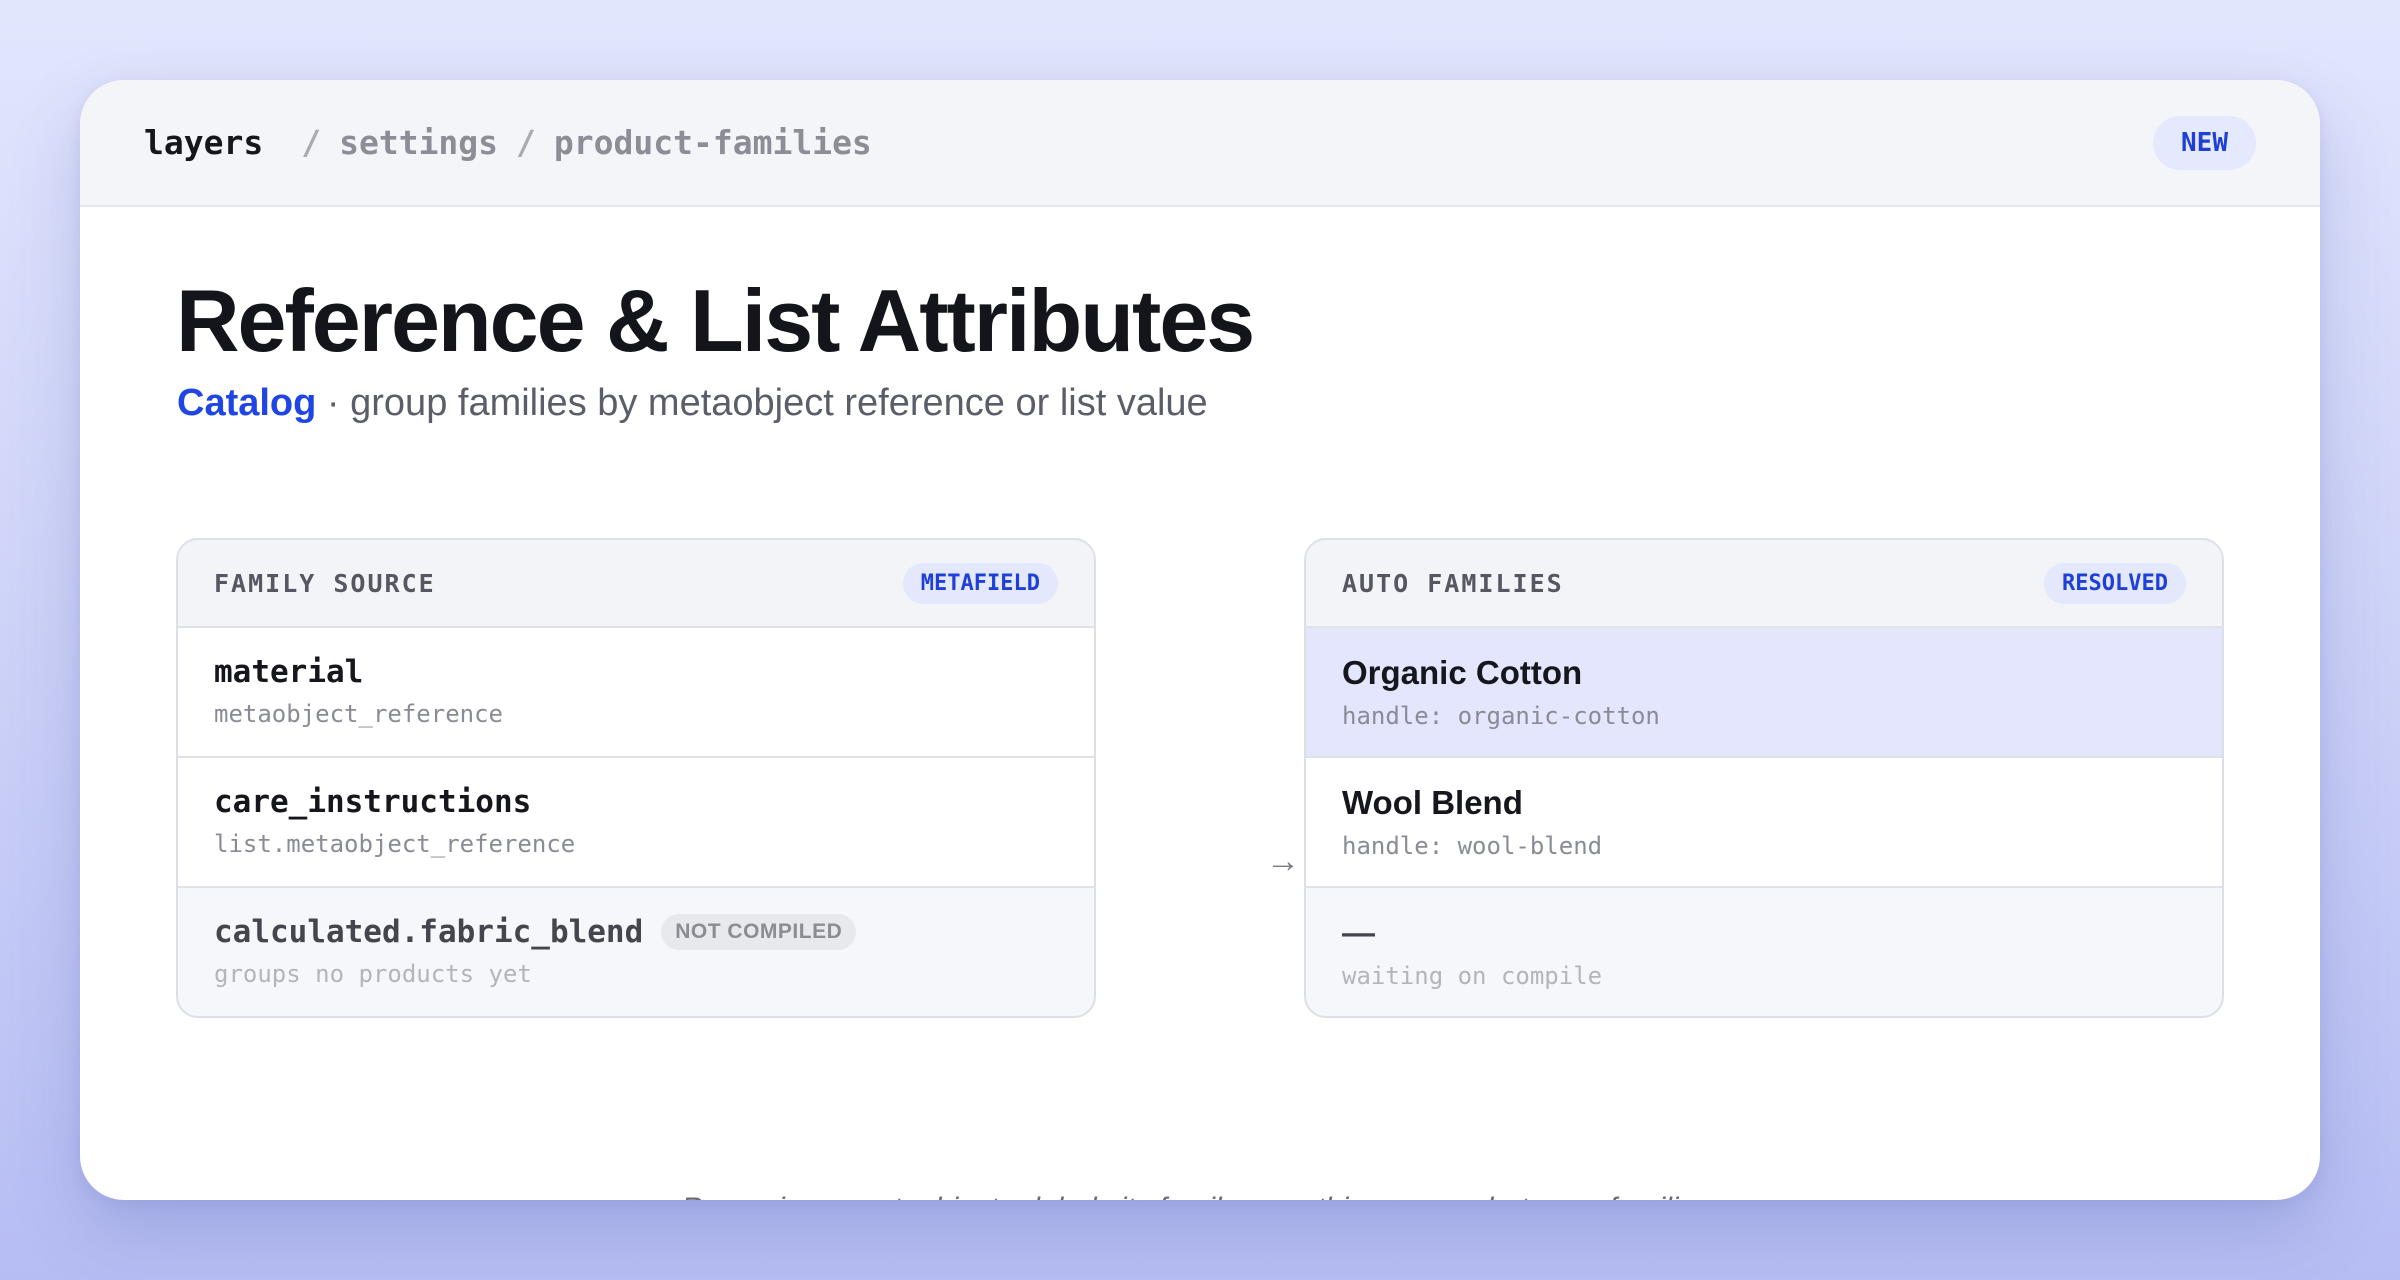 The width and height of the screenshot is (2400, 1280). I want to click on family-name: Wool Blend, so click(1432, 802).